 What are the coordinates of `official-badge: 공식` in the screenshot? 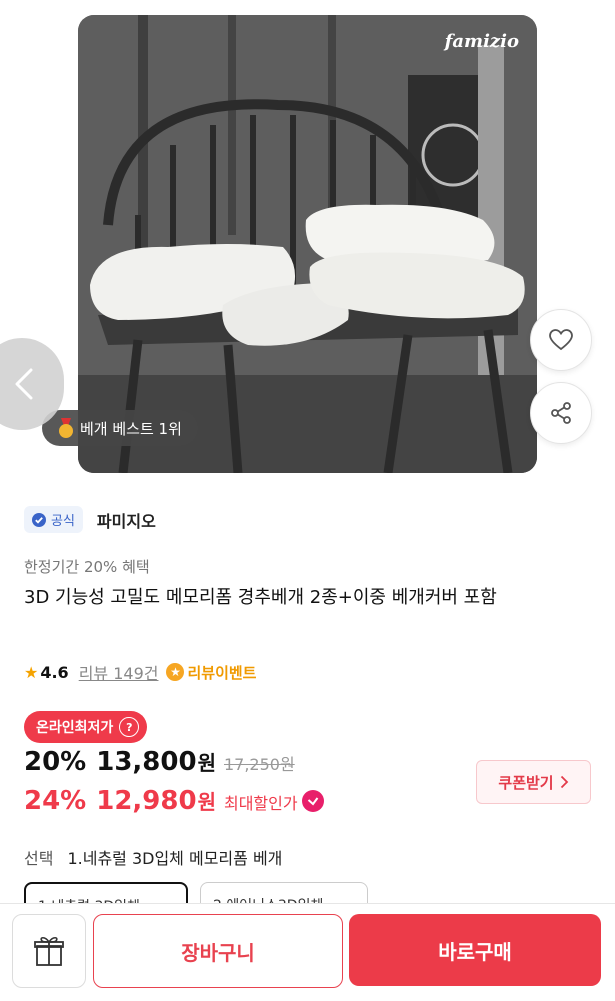 It's located at (53, 519).